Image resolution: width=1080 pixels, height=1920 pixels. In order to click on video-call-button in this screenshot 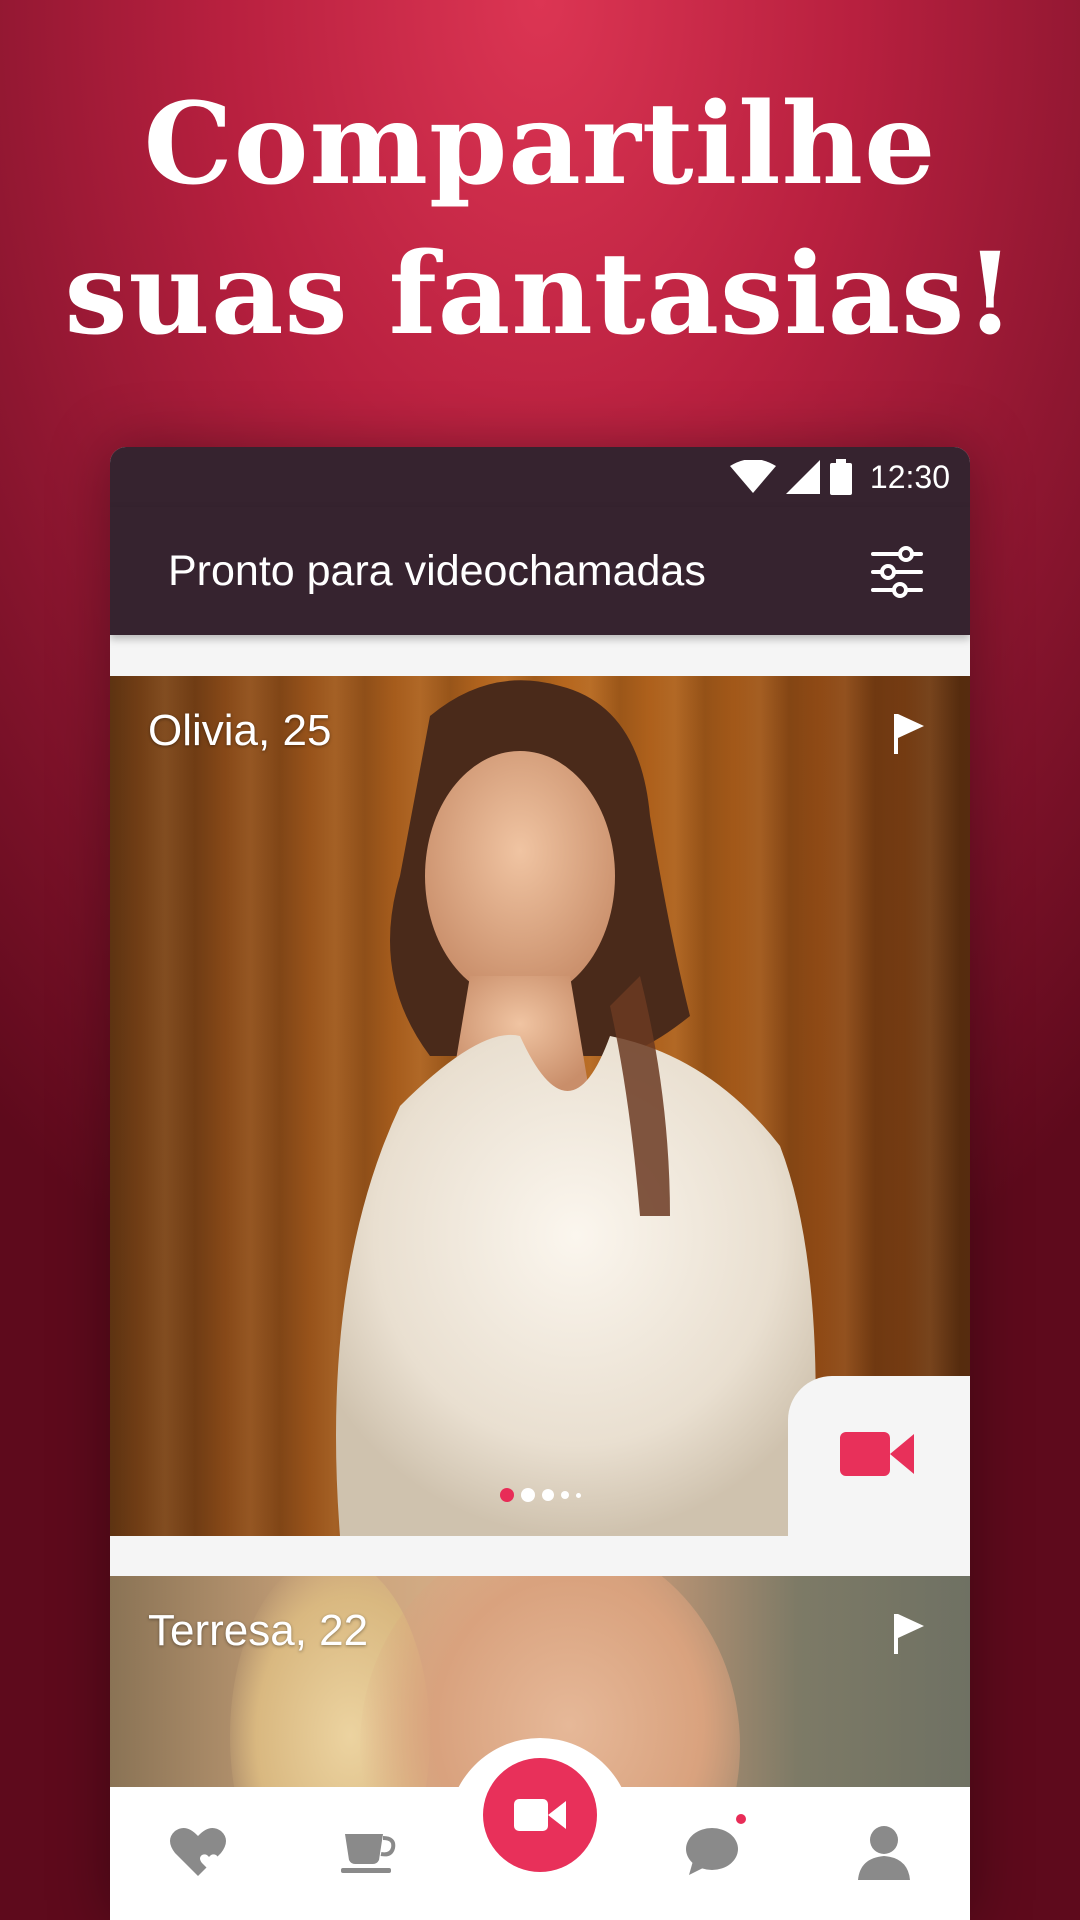, I will do `click(879, 1456)`.